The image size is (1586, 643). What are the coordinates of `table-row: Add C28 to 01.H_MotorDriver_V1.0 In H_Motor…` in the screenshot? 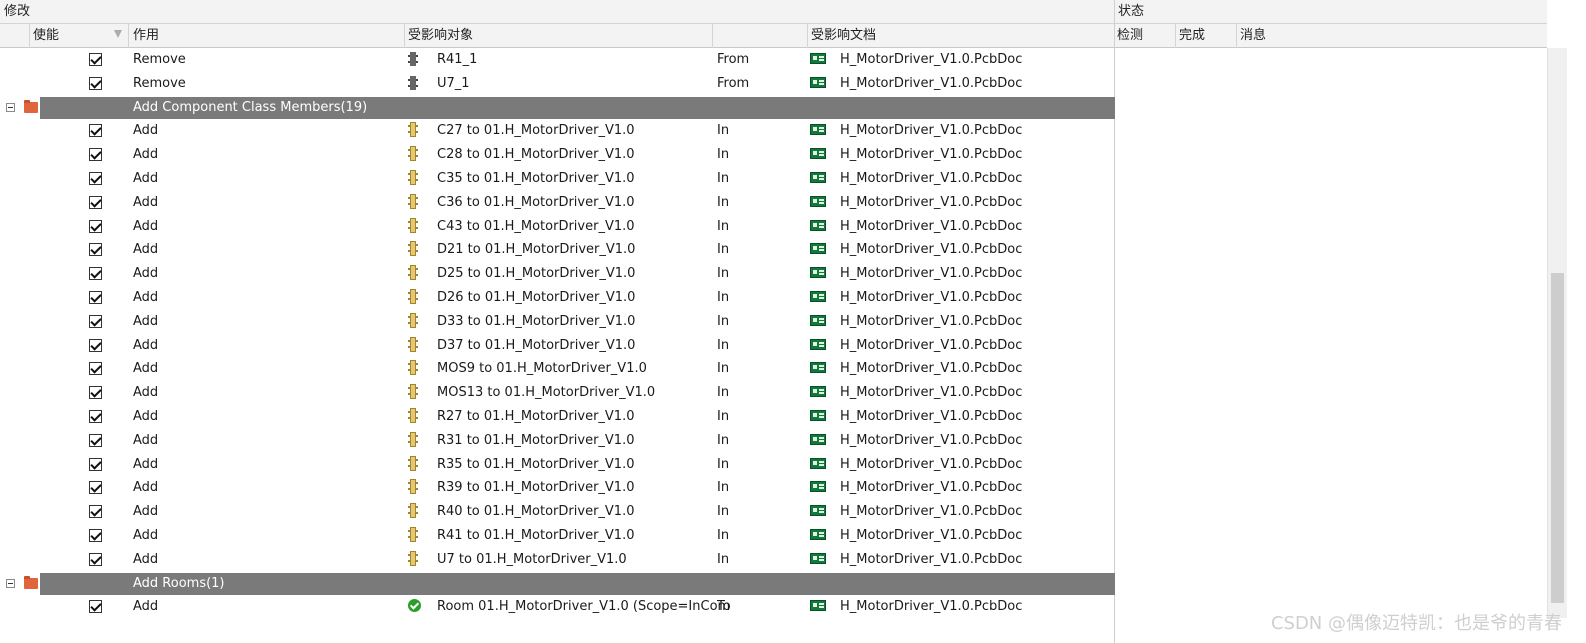 It's located at (557, 155).